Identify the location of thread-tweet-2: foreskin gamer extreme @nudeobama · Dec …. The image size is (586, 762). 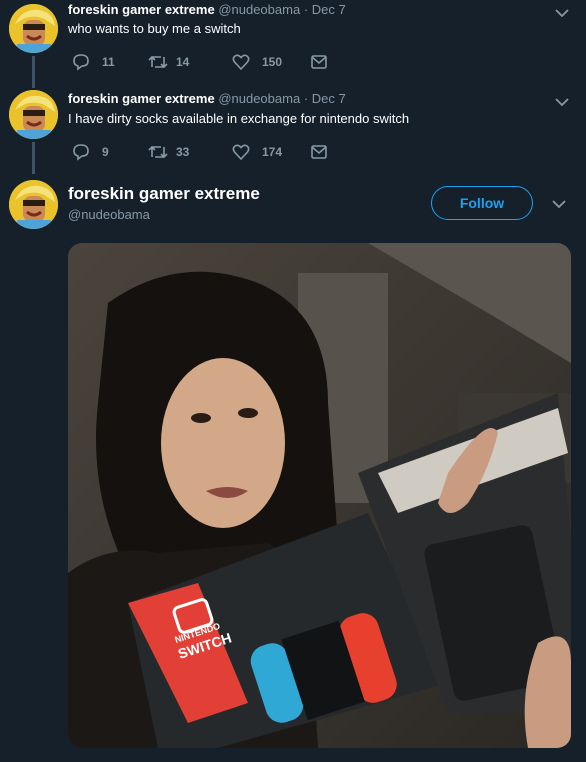
(293, 132).